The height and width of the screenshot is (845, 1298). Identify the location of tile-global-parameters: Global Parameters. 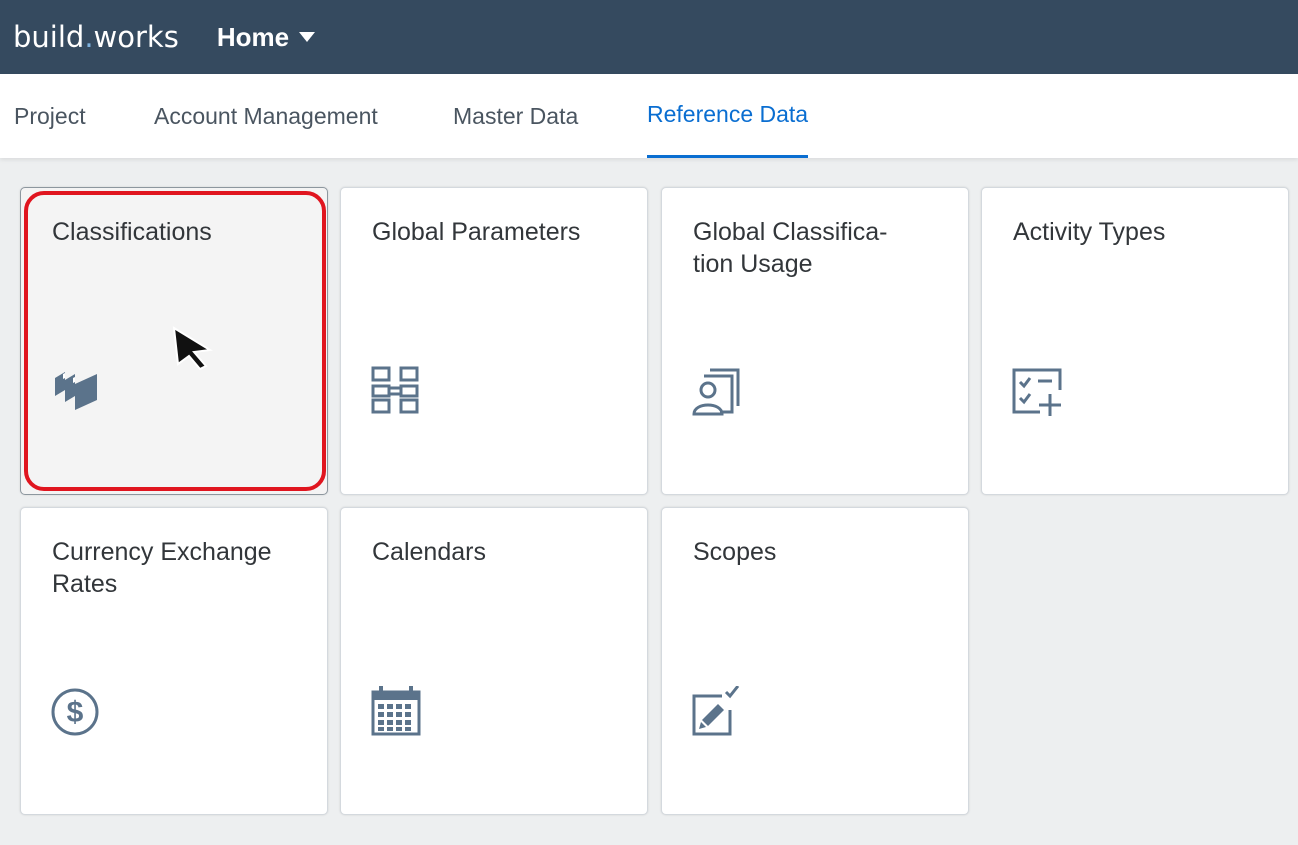
(494, 341).